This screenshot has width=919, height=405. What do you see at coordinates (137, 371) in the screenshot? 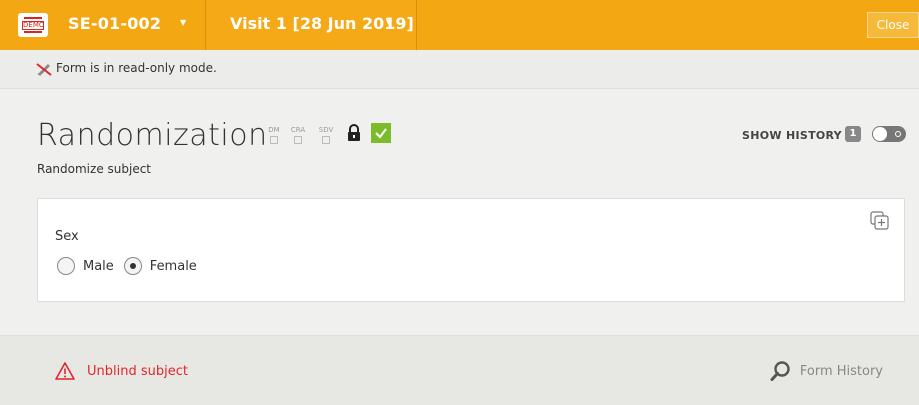
I see `unblind-subject-label: Unblind subject` at bounding box center [137, 371].